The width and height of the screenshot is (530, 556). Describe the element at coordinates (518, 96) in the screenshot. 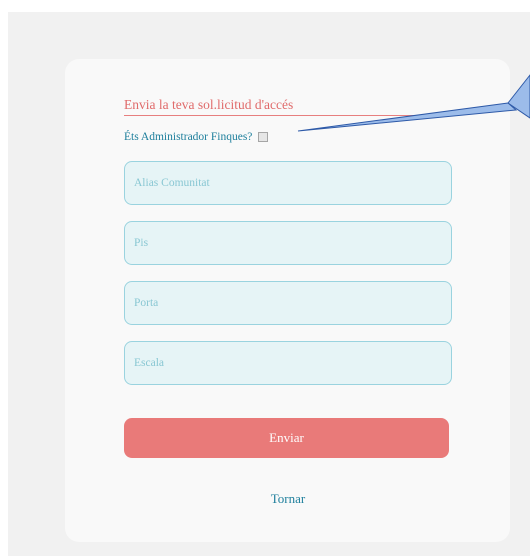

I see `callout-body` at that location.